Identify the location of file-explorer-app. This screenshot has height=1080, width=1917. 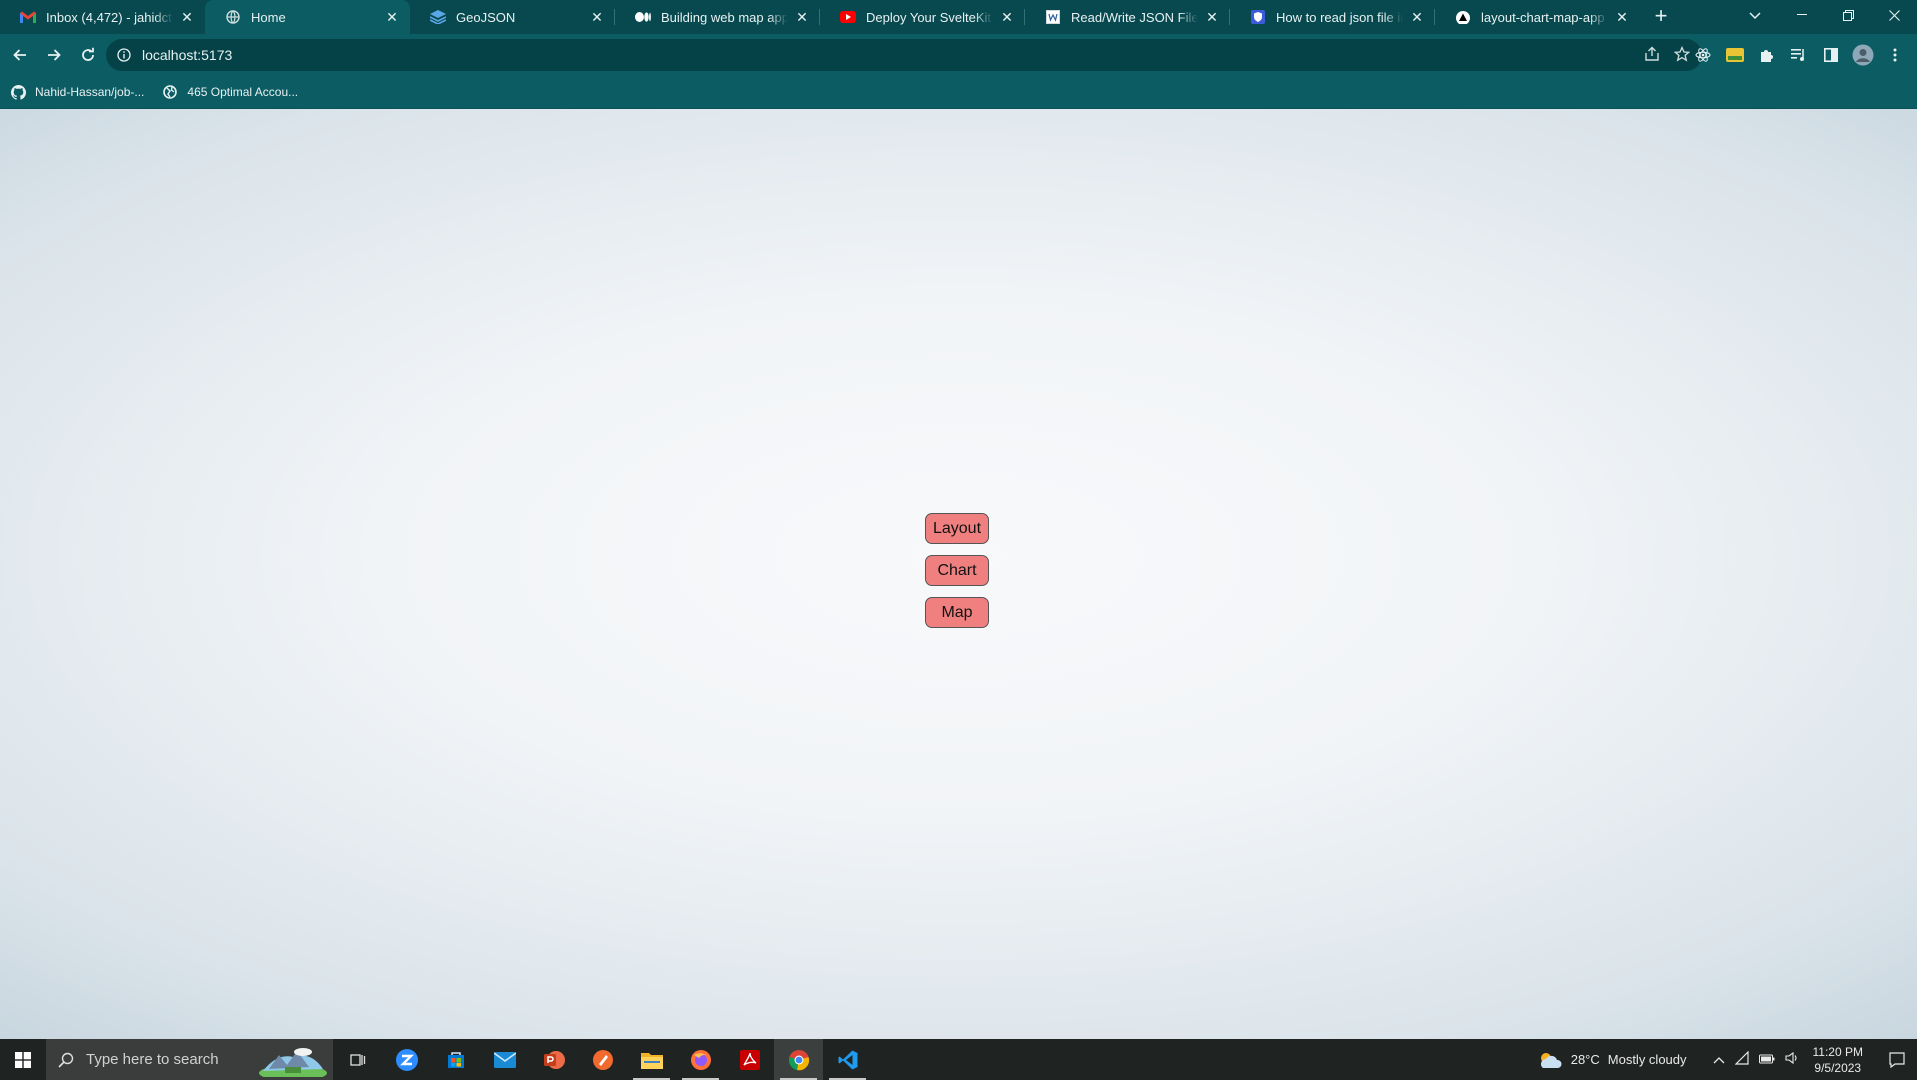
(651, 1059).